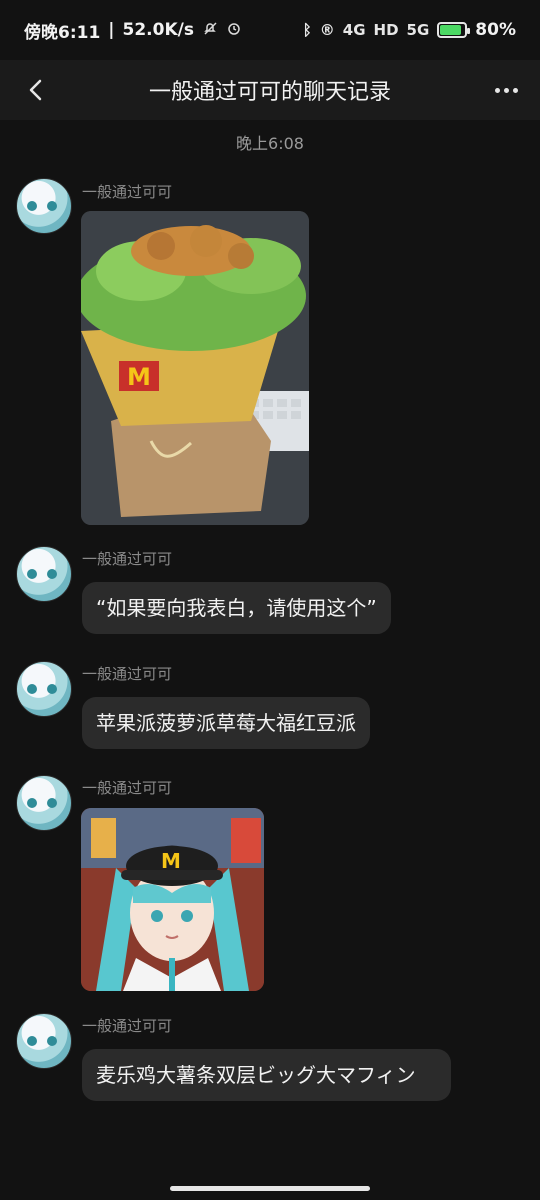 The height and width of the screenshot is (1200, 540). What do you see at coordinates (497, 90) in the screenshot?
I see `more-icon` at bounding box center [497, 90].